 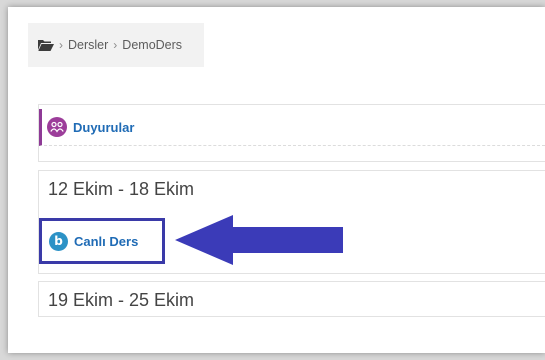 I want to click on bigbluebutton-icon: b, so click(x=58, y=241).